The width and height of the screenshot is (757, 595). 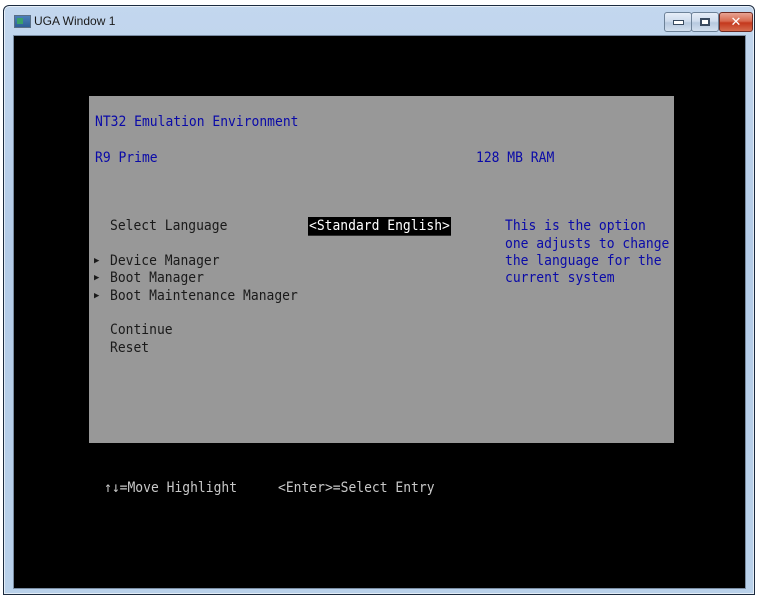 I want to click on processor-info: R9 Prime, so click(x=126, y=158).